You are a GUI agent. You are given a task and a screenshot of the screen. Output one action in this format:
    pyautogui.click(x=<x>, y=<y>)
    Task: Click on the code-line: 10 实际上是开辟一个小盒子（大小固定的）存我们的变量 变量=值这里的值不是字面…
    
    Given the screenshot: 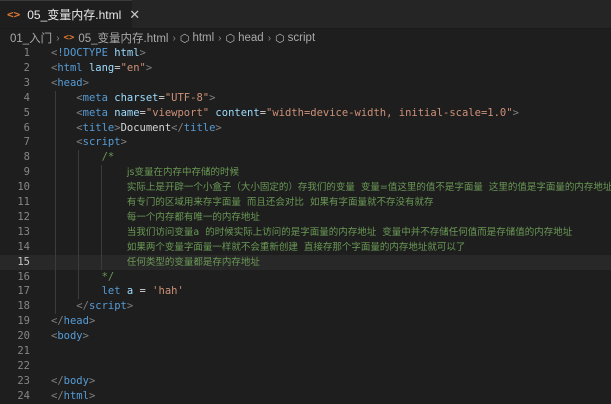 What is the action you would take?
    pyautogui.click(x=305, y=188)
    